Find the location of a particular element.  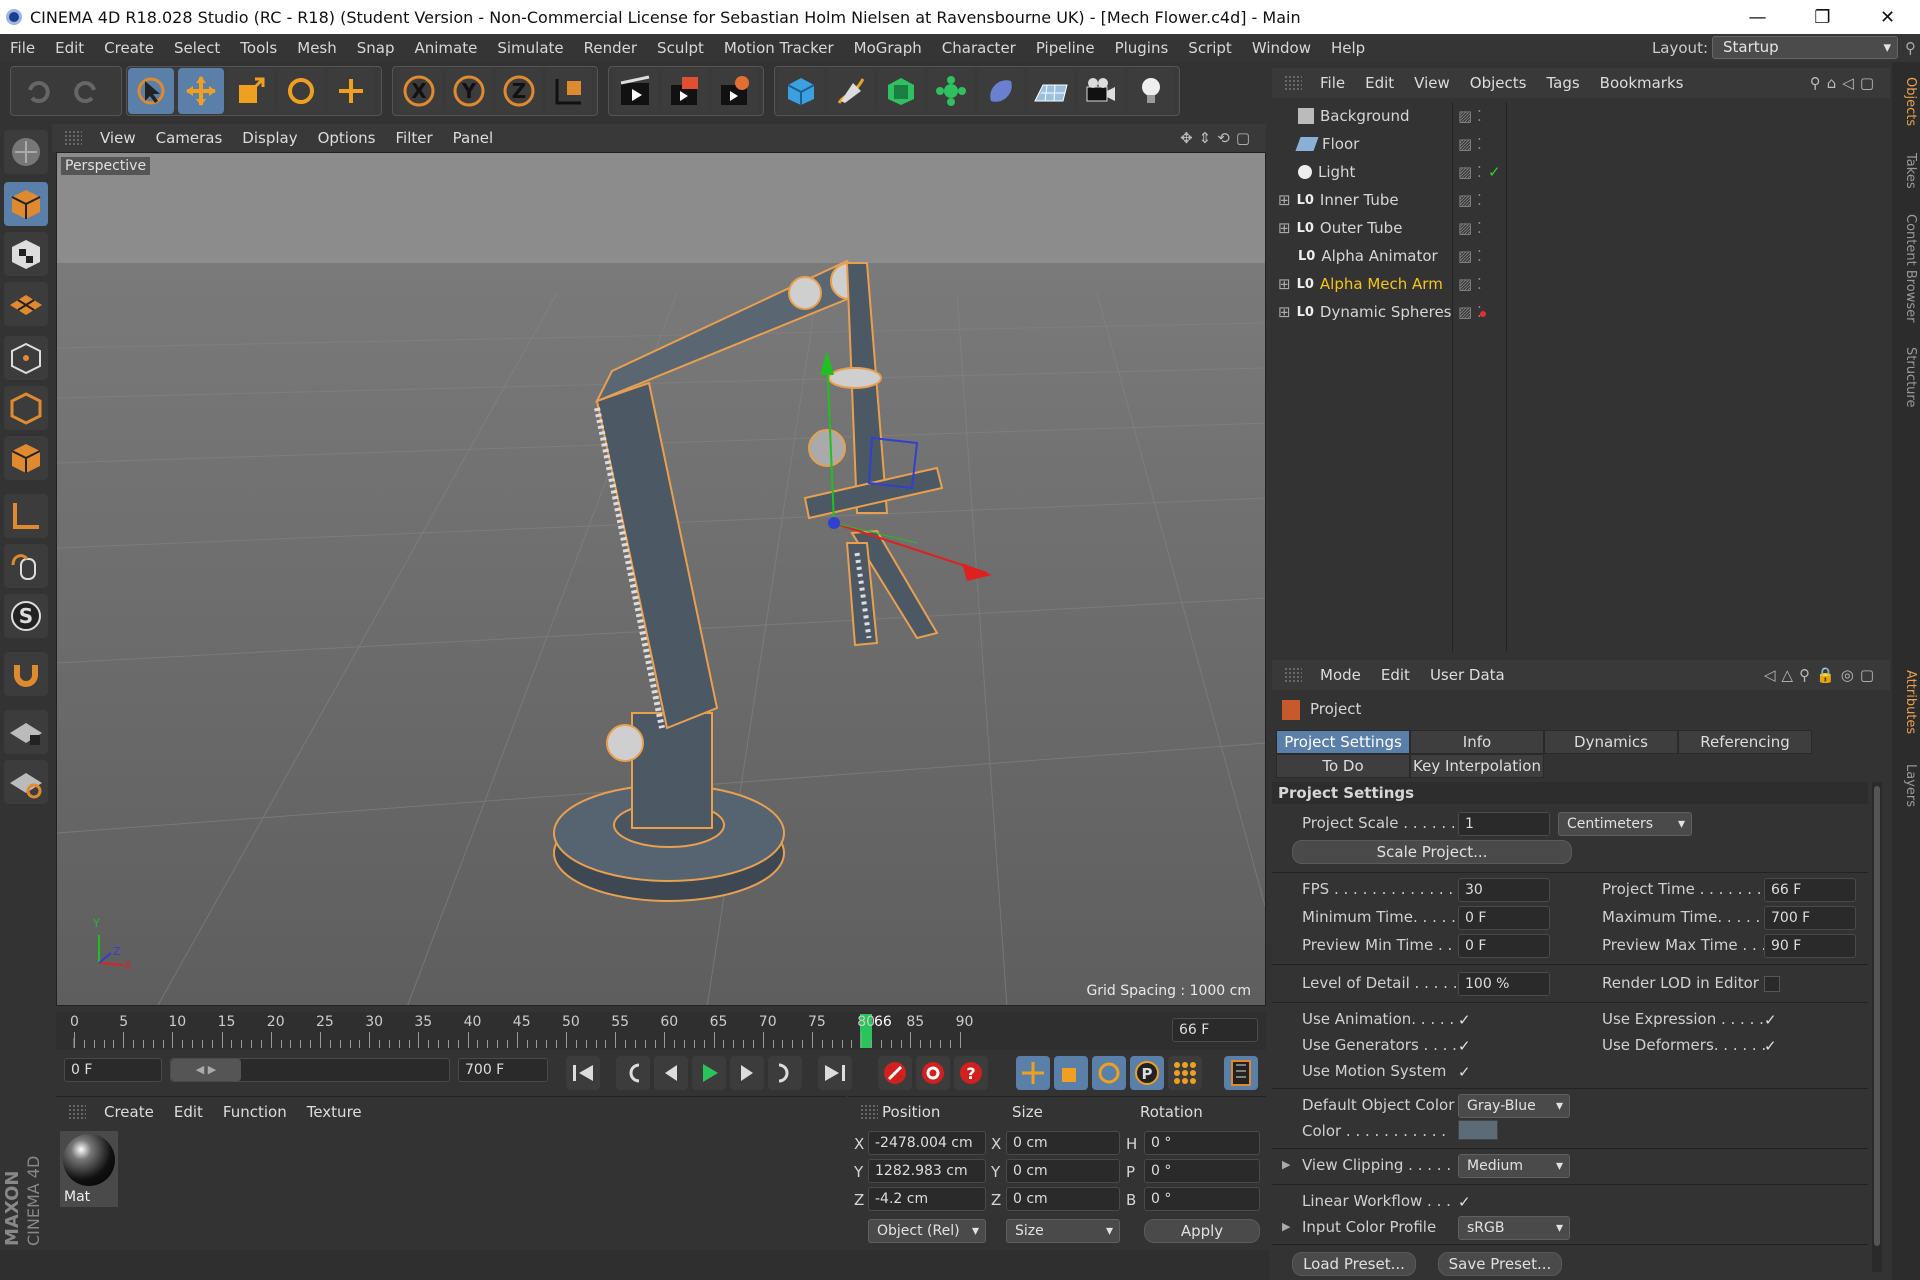

size-mode-select: Size ▾ is located at coordinates (1063, 1231).